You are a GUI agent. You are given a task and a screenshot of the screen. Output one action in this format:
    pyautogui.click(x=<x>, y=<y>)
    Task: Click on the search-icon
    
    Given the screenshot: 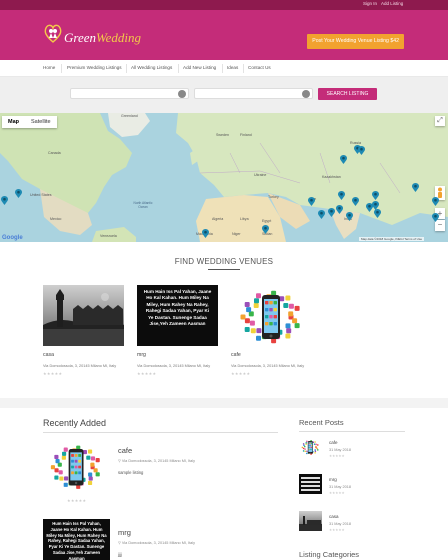 What is the action you would take?
    pyautogui.click(x=182, y=94)
    